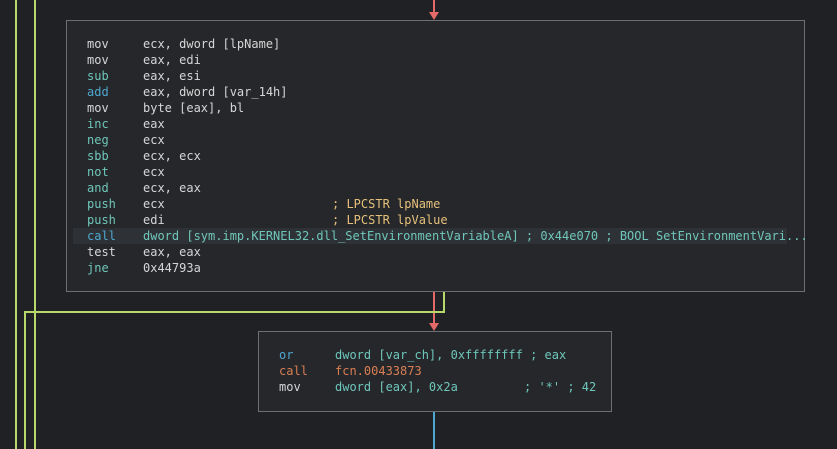 This screenshot has height=449, width=837. Describe the element at coordinates (286, 355) in the screenshot. I see `instruction-mnemonic: or` at that location.